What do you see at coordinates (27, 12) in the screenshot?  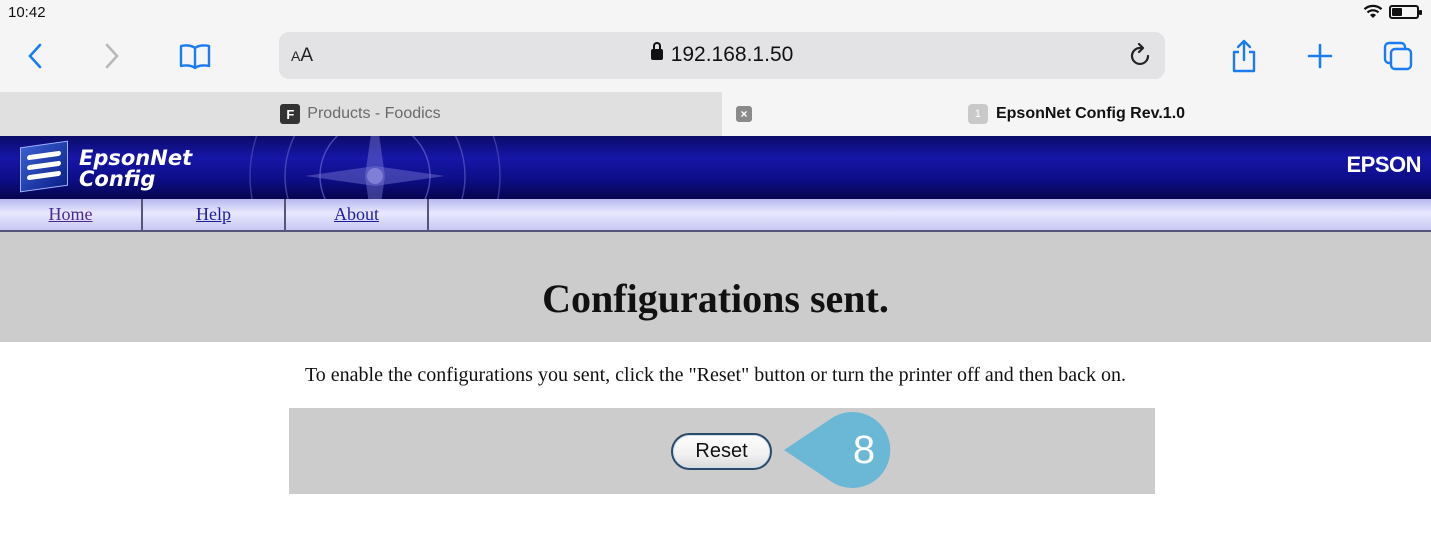 I see `status-time: 10:42` at bounding box center [27, 12].